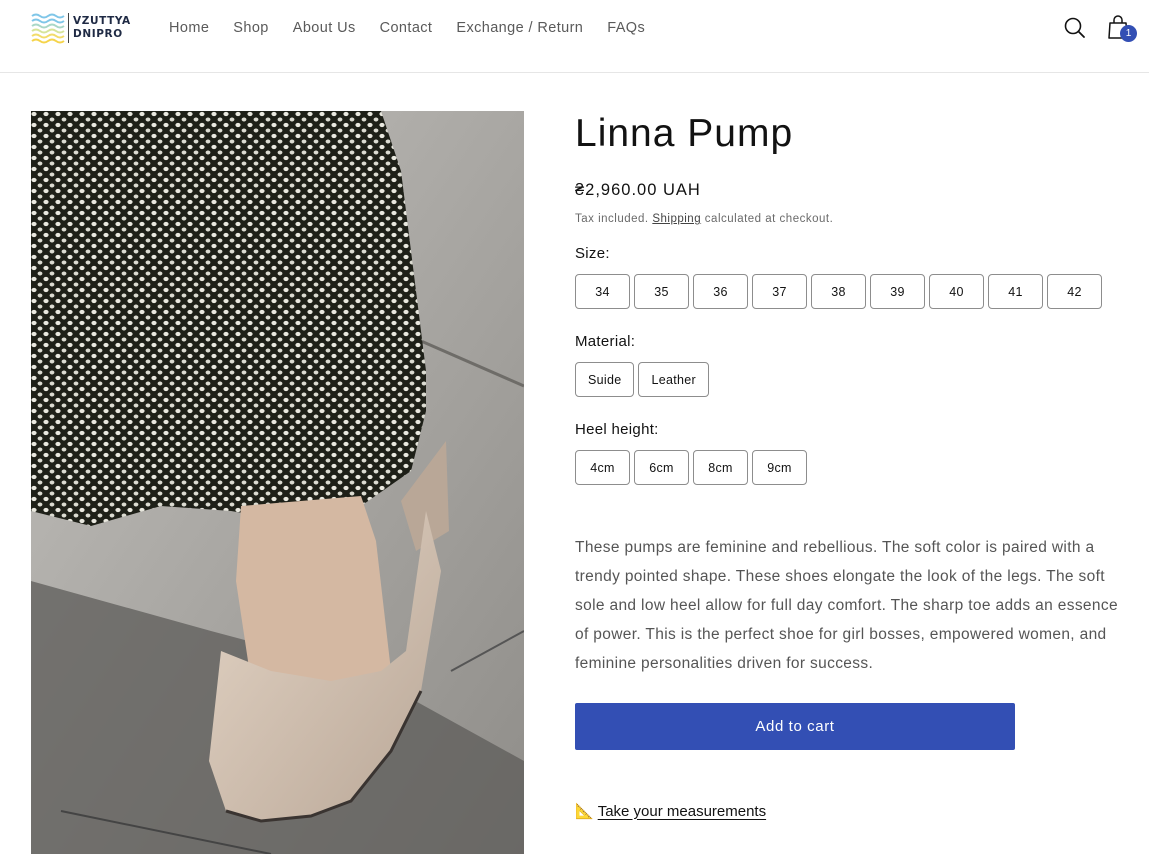  I want to click on nav-faqs: FAQs, so click(626, 28).